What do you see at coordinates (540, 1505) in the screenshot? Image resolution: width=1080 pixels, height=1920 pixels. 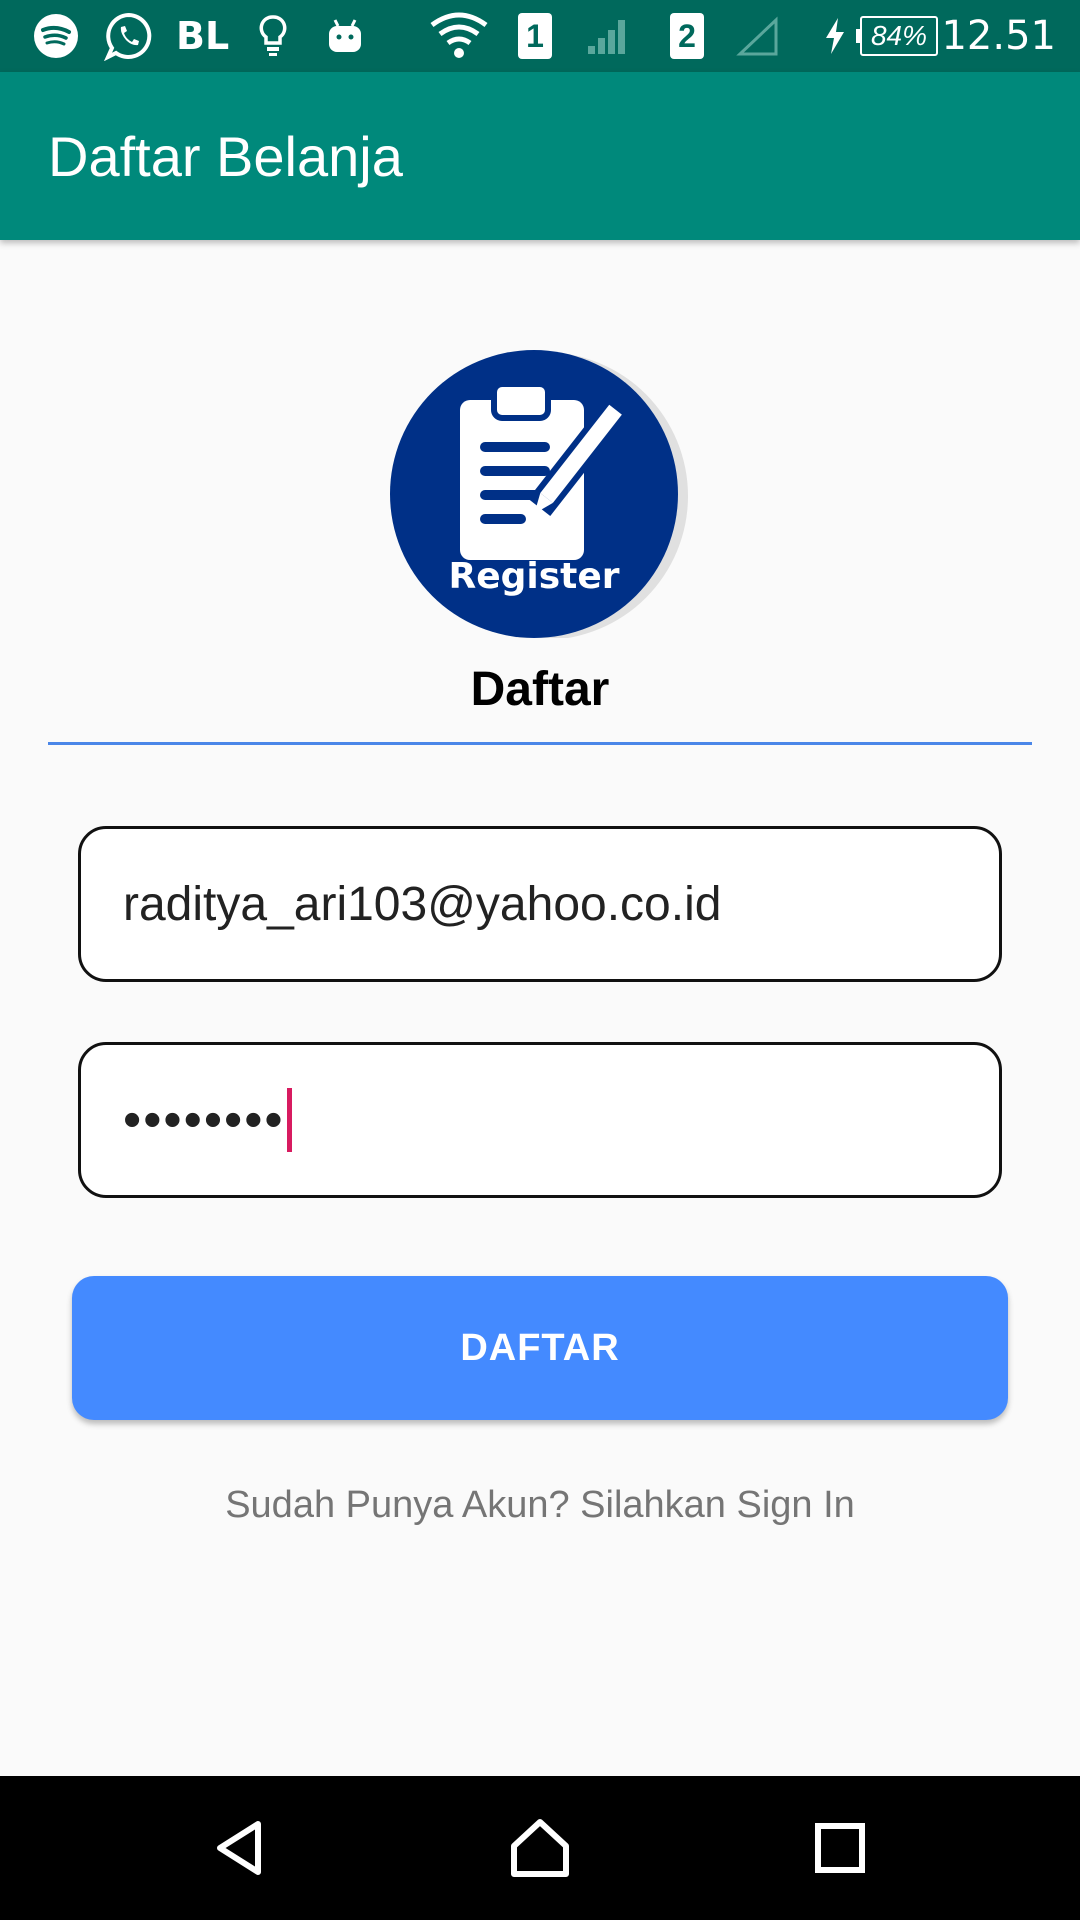 I see `signin-link: Sudah Punya Akun? Silahkan Sign In` at bounding box center [540, 1505].